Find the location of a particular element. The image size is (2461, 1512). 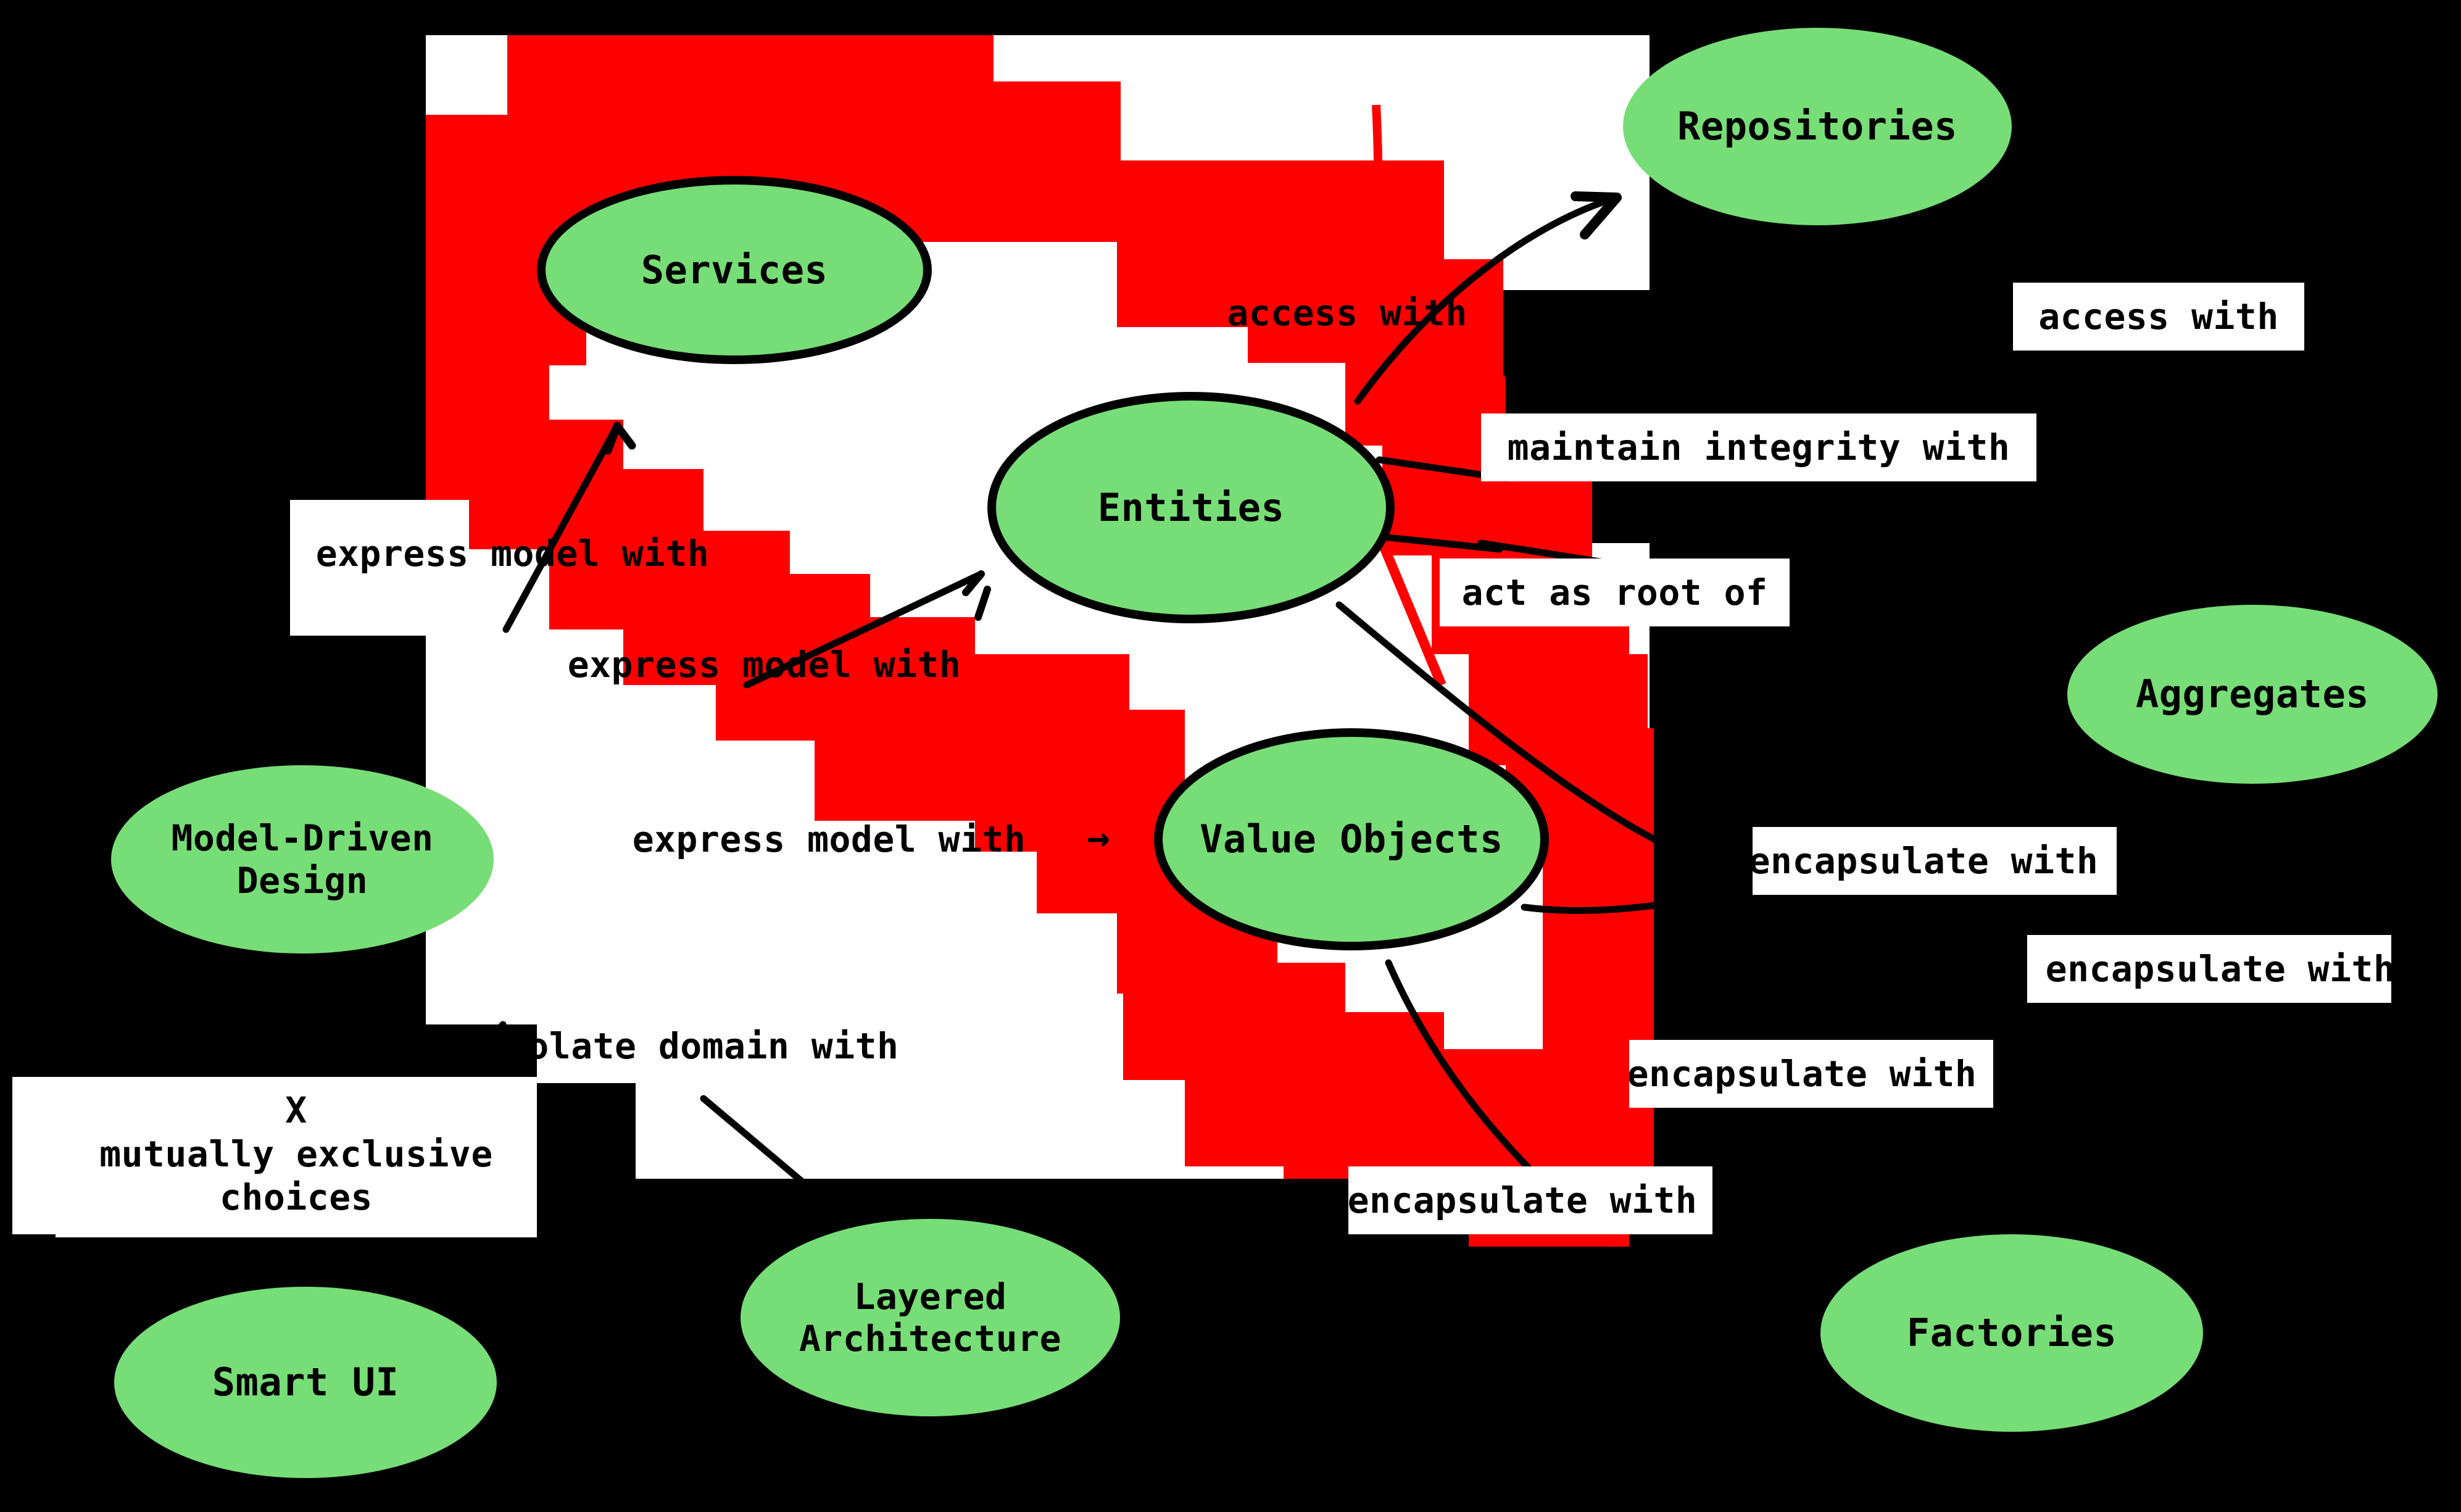

edge-label-express-model-with-1: express model with is located at coordinates (512, 554).